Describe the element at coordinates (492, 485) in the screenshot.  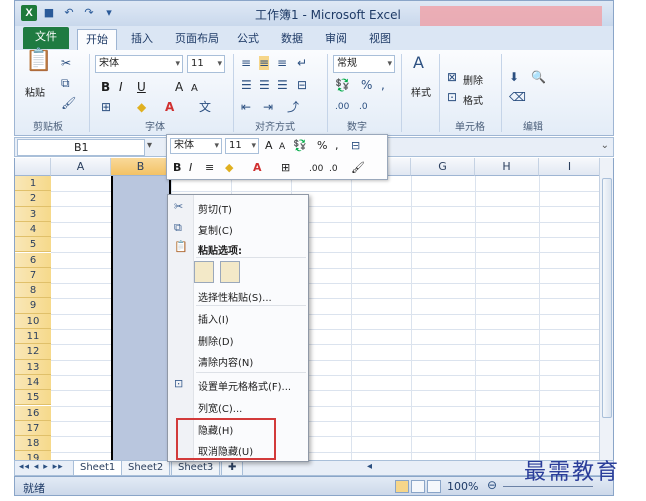
I see `zoom-out-icon: ⊖` at that location.